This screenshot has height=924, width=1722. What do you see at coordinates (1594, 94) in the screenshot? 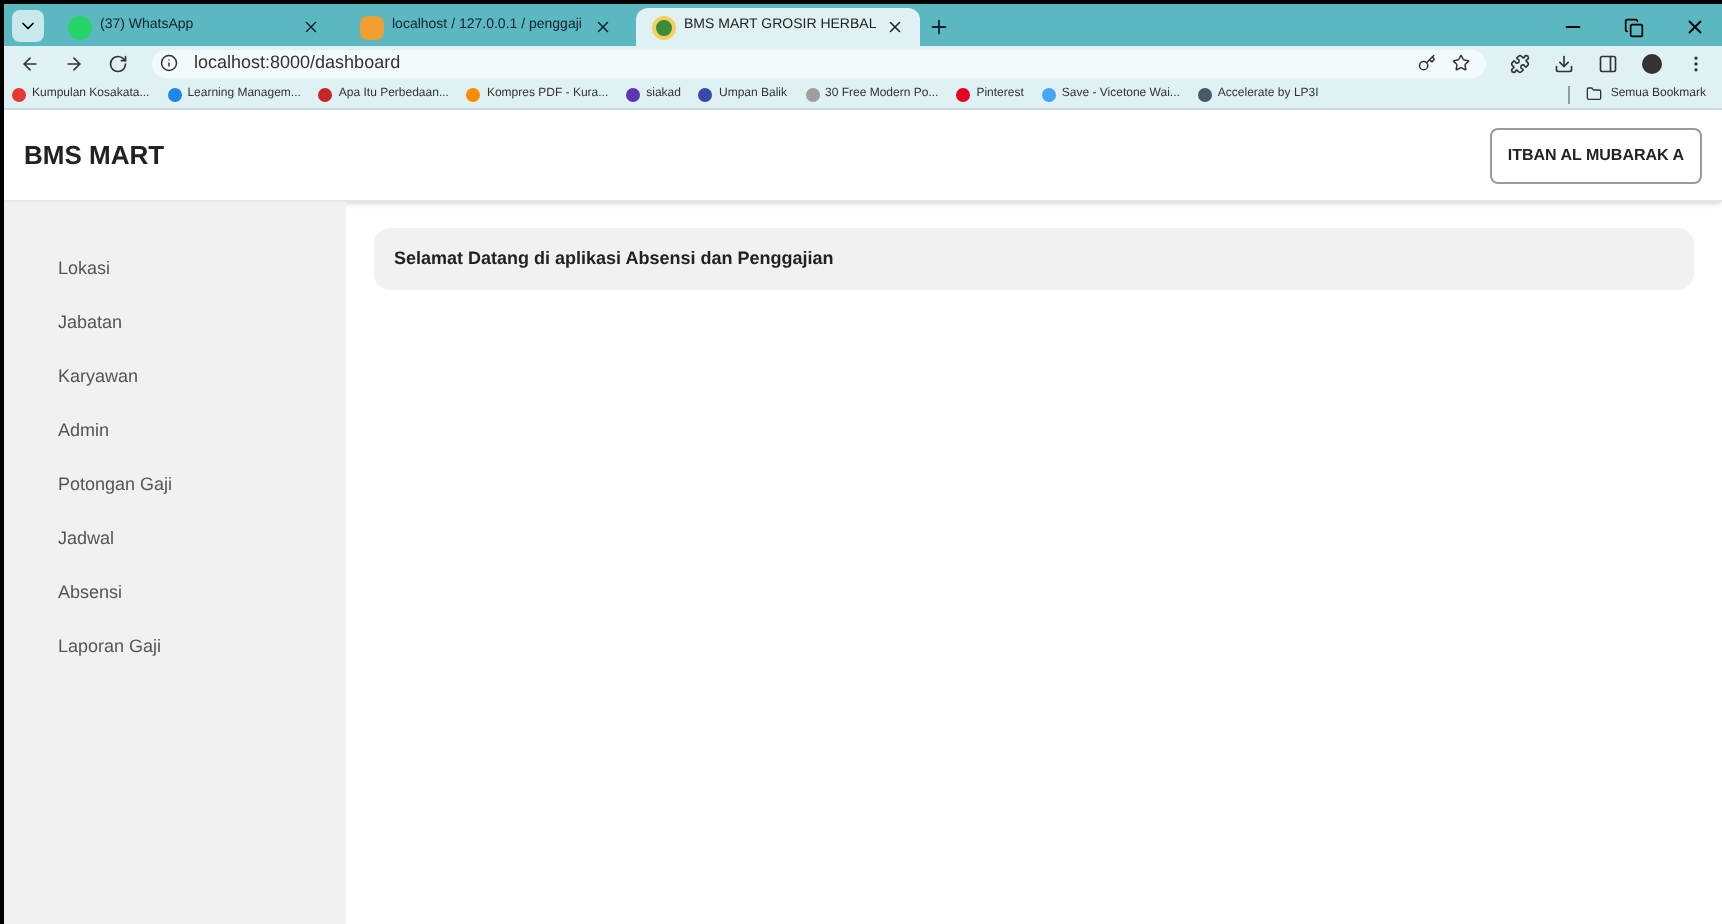
I see `folder-icon` at bounding box center [1594, 94].